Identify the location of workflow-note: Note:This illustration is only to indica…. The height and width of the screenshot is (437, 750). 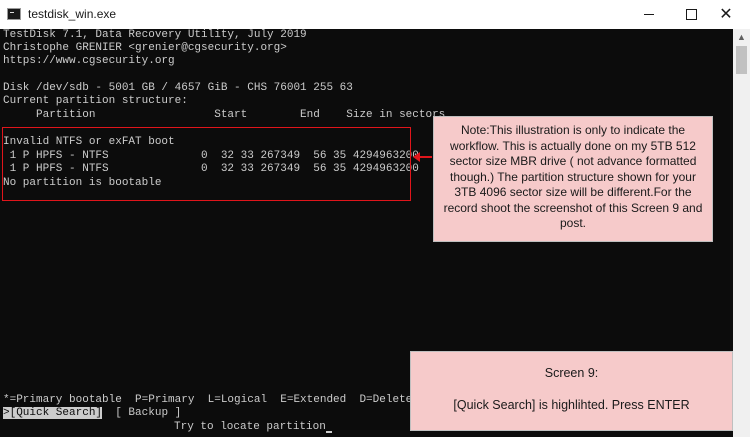
(573, 179).